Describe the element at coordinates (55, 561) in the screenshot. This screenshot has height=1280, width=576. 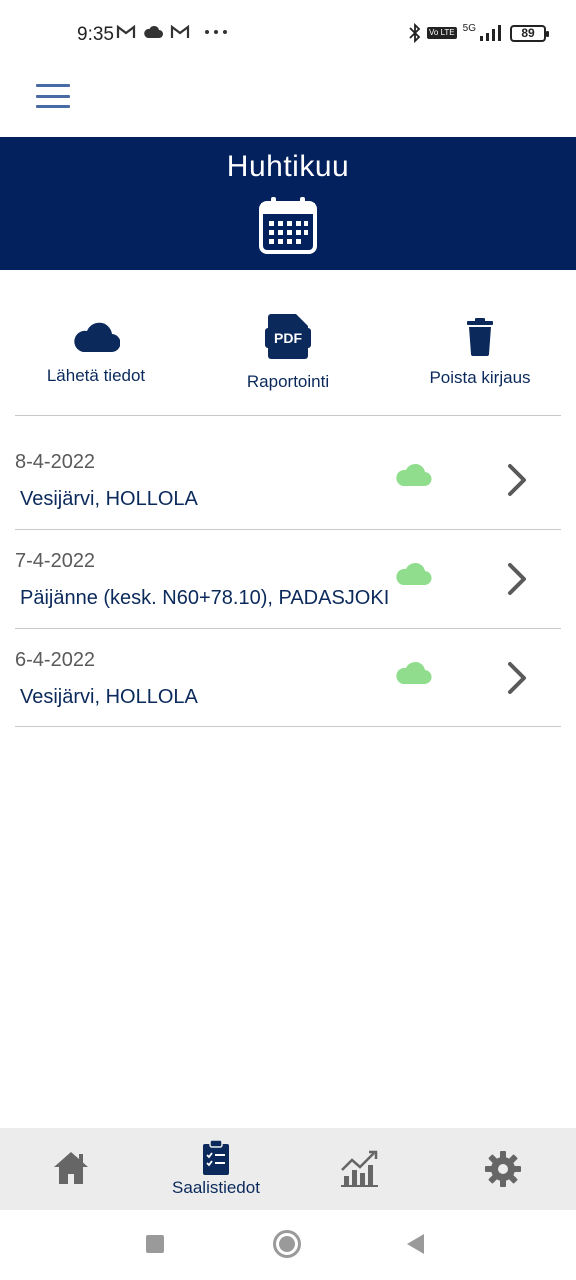
I see `entry-date: 7-4-2022` at that location.